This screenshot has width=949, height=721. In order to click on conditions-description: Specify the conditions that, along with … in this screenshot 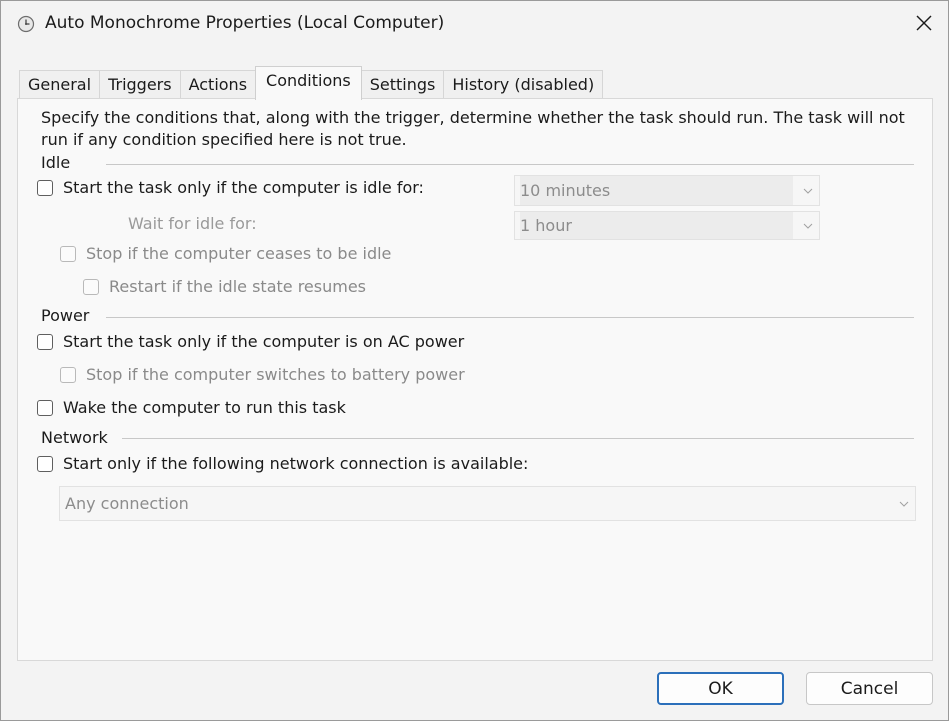, I will do `click(473, 128)`.